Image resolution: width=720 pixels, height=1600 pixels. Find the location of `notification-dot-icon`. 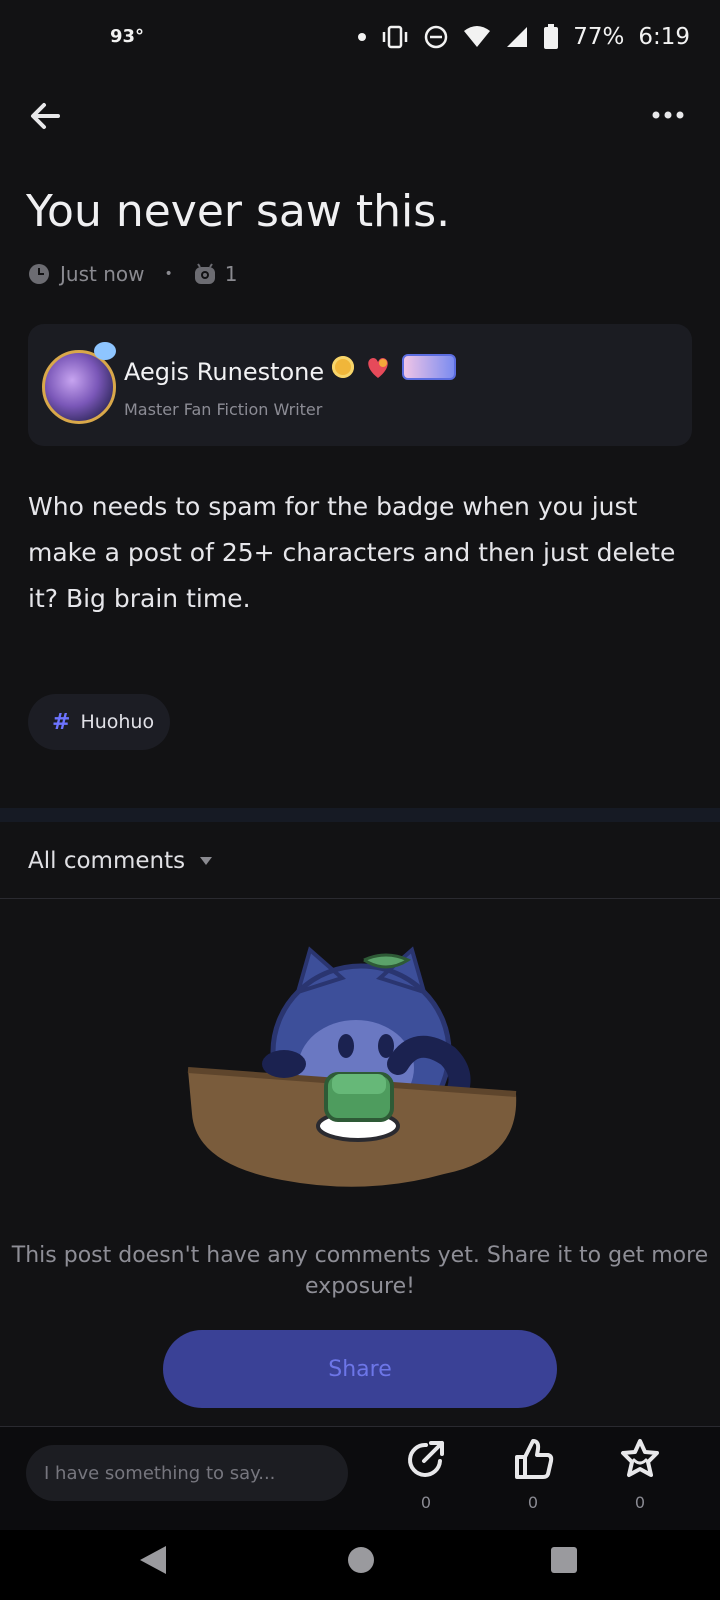

notification-dot-icon is located at coordinates (362, 37).